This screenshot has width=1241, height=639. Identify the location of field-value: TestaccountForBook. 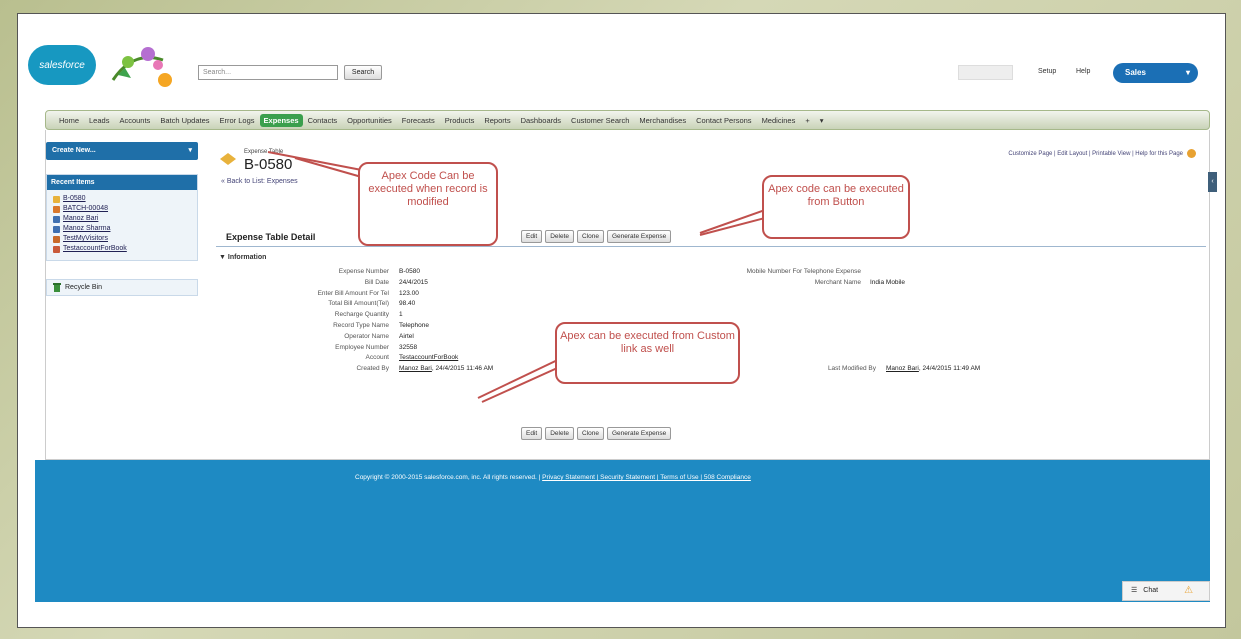
(428, 357).